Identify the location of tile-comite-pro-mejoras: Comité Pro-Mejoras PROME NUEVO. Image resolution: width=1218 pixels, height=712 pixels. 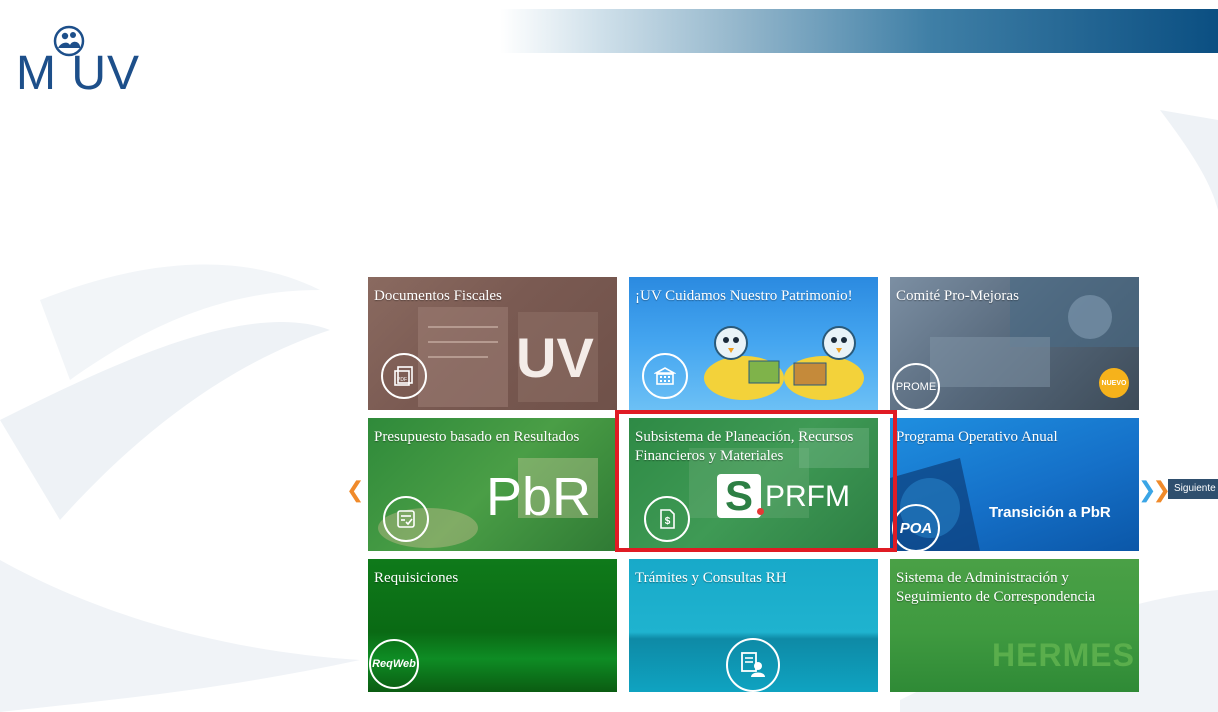
(1014, 343).